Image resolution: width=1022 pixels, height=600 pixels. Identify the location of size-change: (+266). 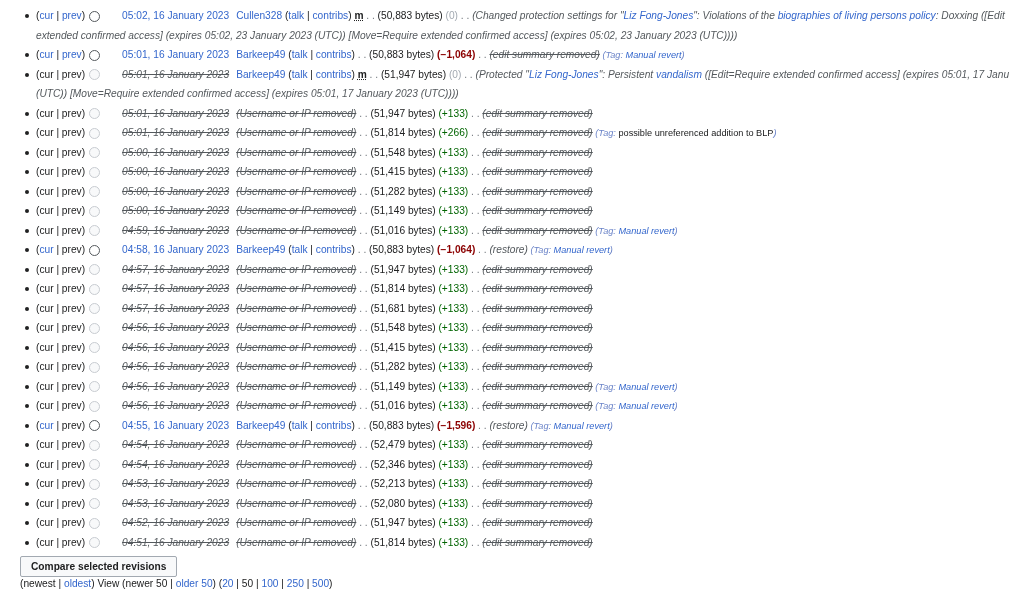
(453, 132).